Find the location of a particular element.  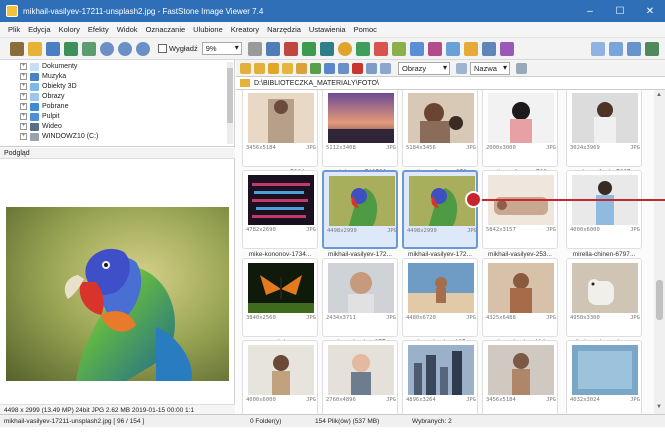

tree-item-obiekty-3d: + Obiekty 3D is located at coordinates (48, 86).